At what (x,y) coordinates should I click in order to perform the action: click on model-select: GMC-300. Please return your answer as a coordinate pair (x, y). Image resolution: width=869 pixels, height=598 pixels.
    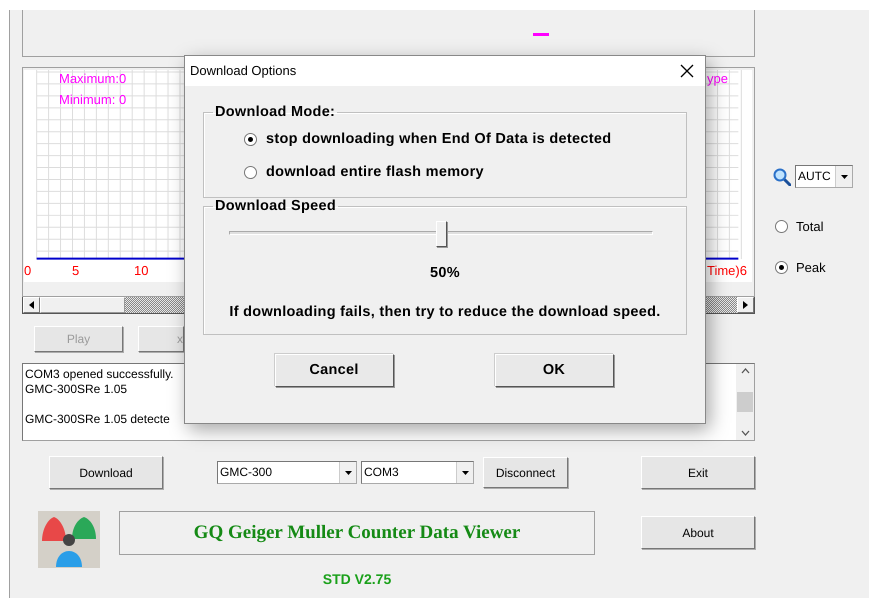
    Looking at the image, I should click on (287, 472).